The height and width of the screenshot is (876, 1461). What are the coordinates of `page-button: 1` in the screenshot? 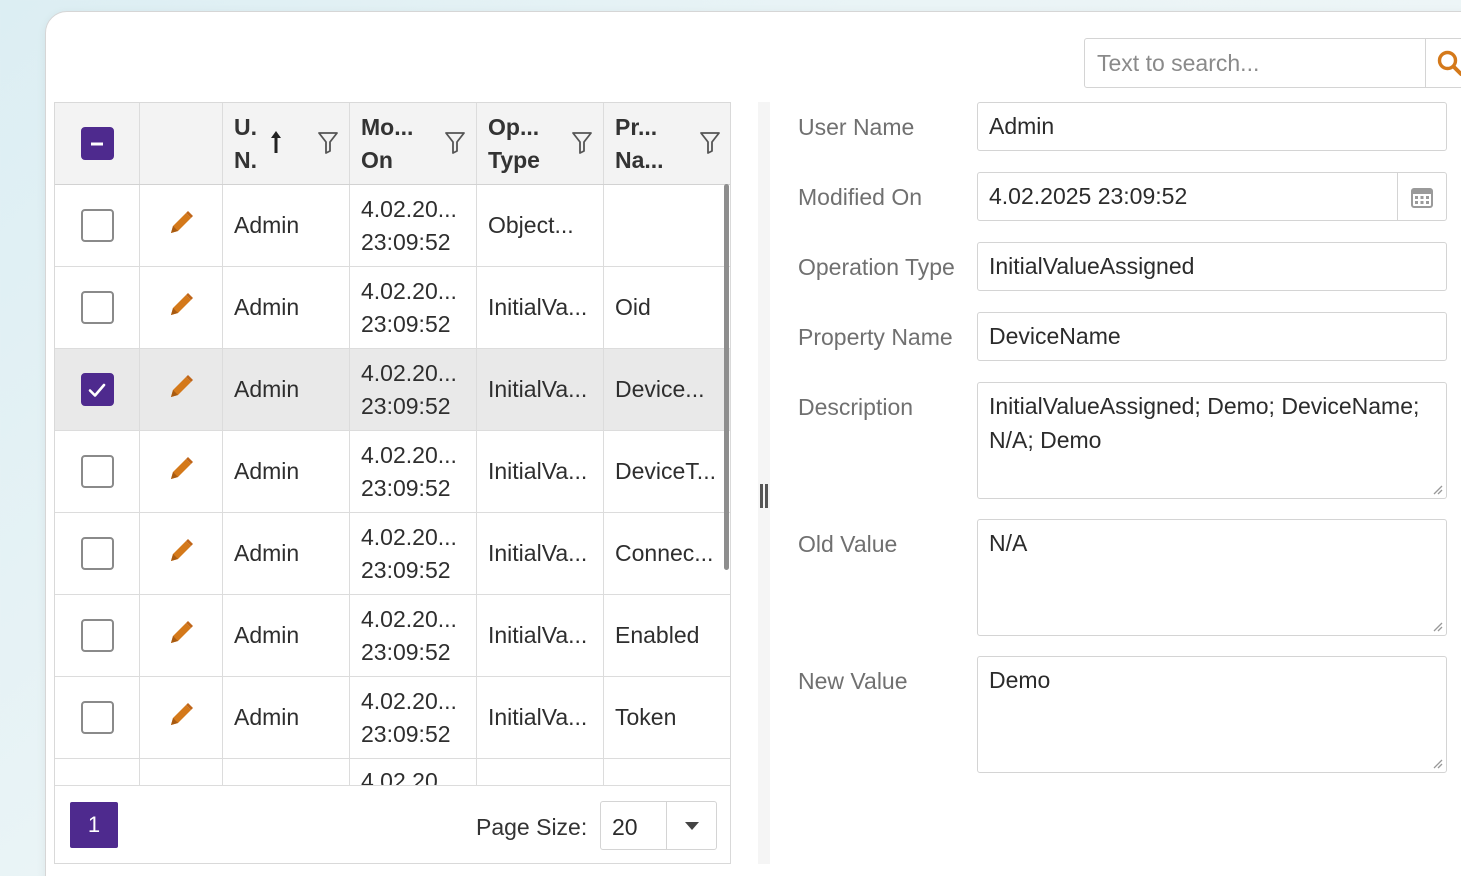 It's located at (94, 825).